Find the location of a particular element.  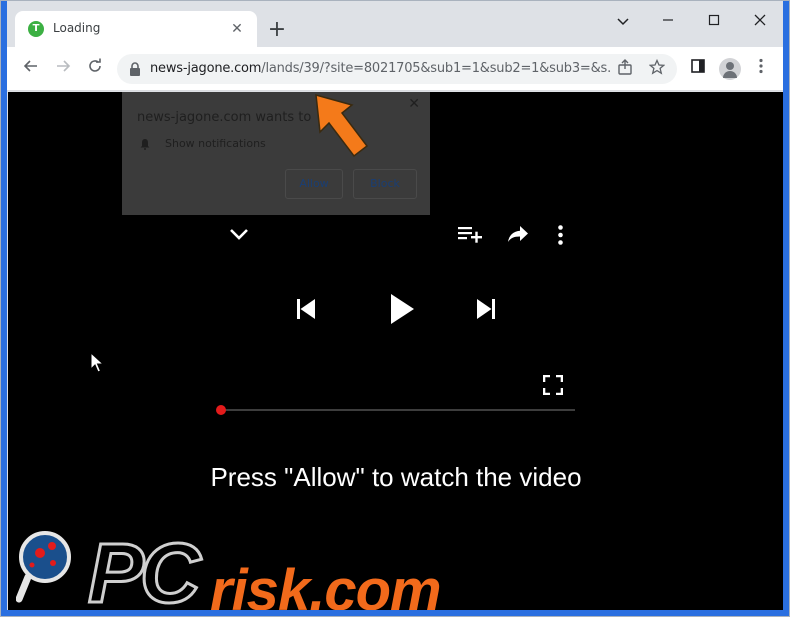

block-button: Block is located at coordinates (385, 184).